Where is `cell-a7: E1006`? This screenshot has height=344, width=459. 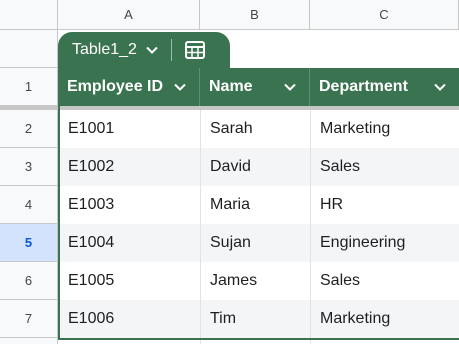
cell-a7: E1006 is located at coordinates (129, 319).